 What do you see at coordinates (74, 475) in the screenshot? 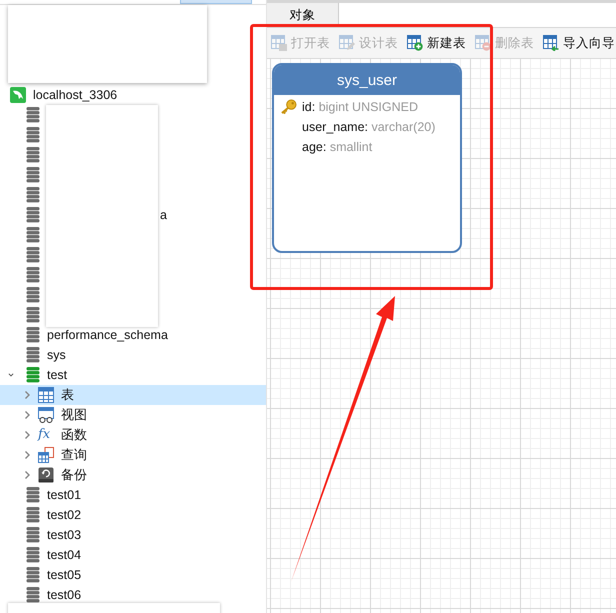
I see `tree-item-label: 备份` at bounding box center [74, 475].